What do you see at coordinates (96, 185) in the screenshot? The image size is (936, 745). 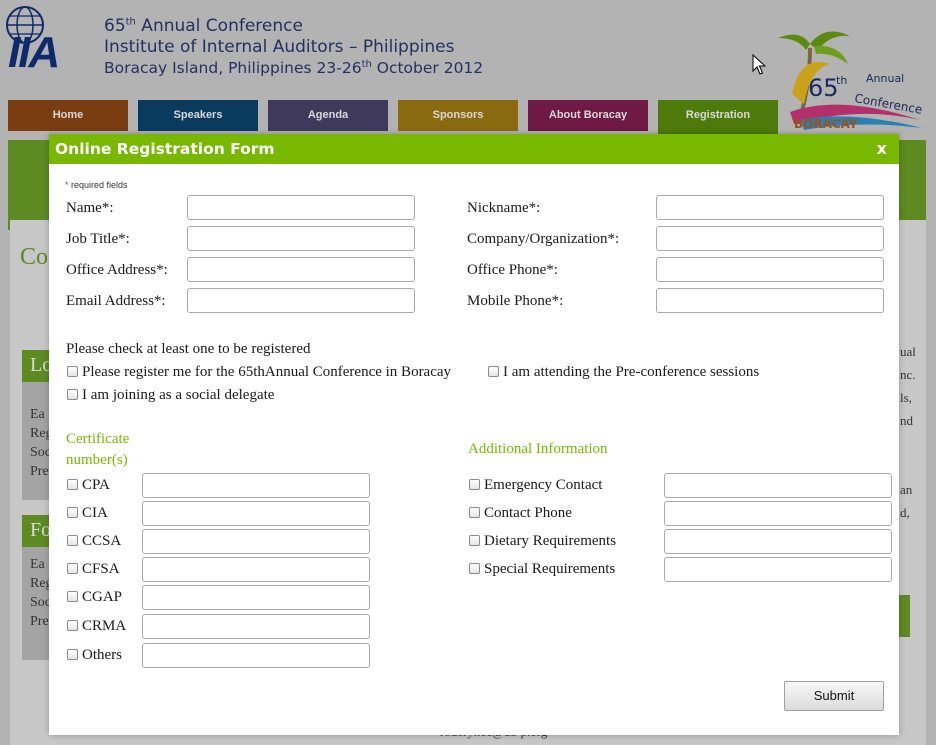 I see `required-fields-note: * required fields` at bounding box center [96, 185].